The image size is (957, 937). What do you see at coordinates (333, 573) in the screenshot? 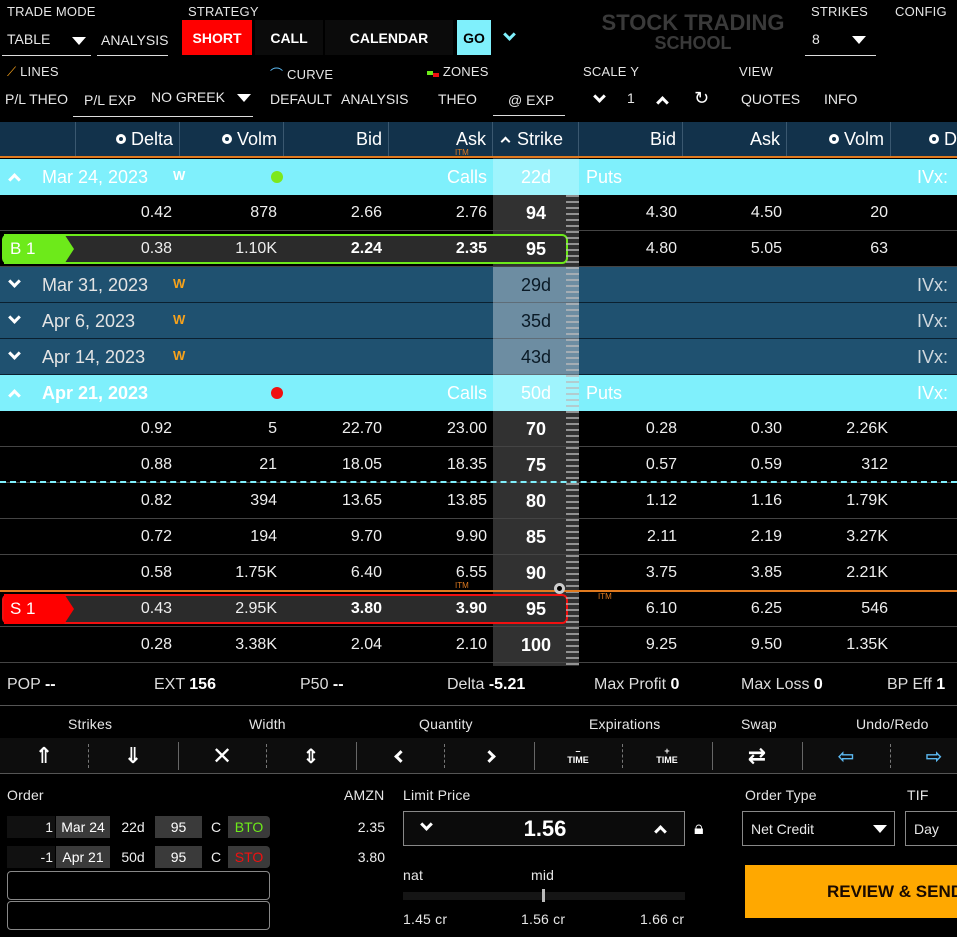
I see `call-bid: 6.40` at bounding box center [333, 573].